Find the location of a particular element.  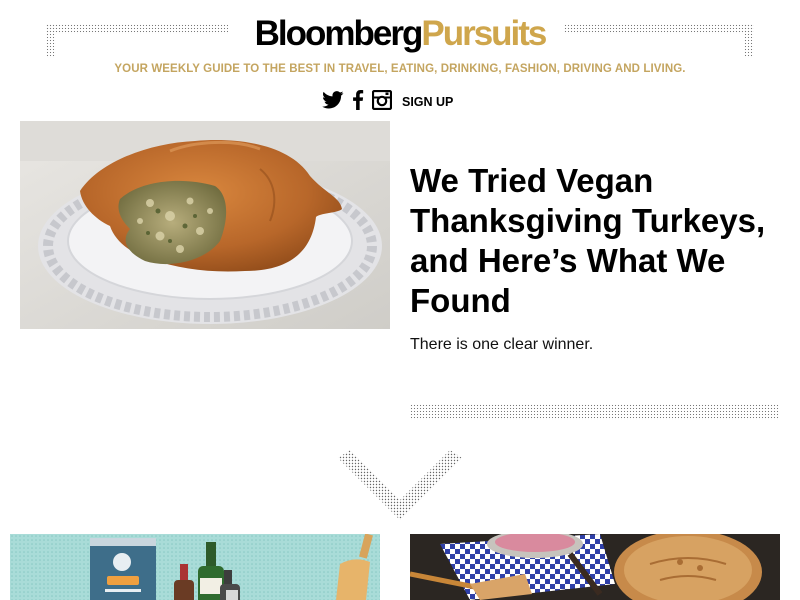

signup-link: SIGN UP is located at coordinates (427, 102).